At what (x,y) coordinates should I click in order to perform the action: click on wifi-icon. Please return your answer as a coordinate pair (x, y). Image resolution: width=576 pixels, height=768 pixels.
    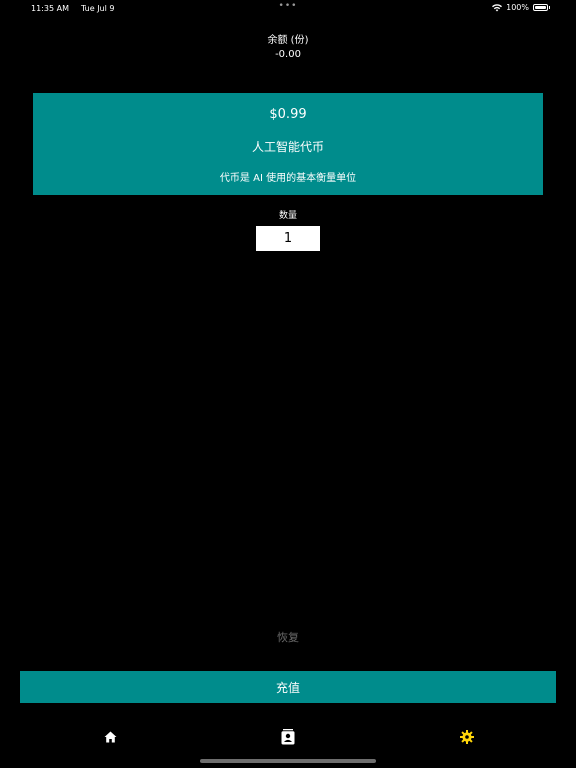
    Looking at the image, I should click on (497, 7).